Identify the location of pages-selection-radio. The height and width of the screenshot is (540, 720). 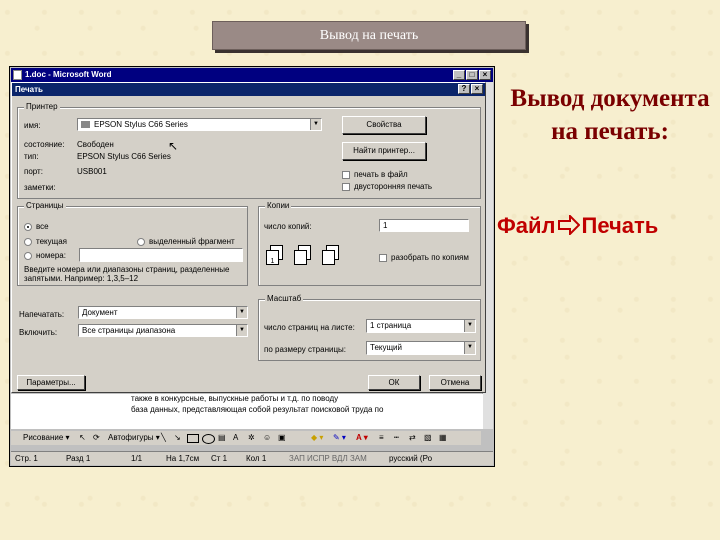
(141, 242).